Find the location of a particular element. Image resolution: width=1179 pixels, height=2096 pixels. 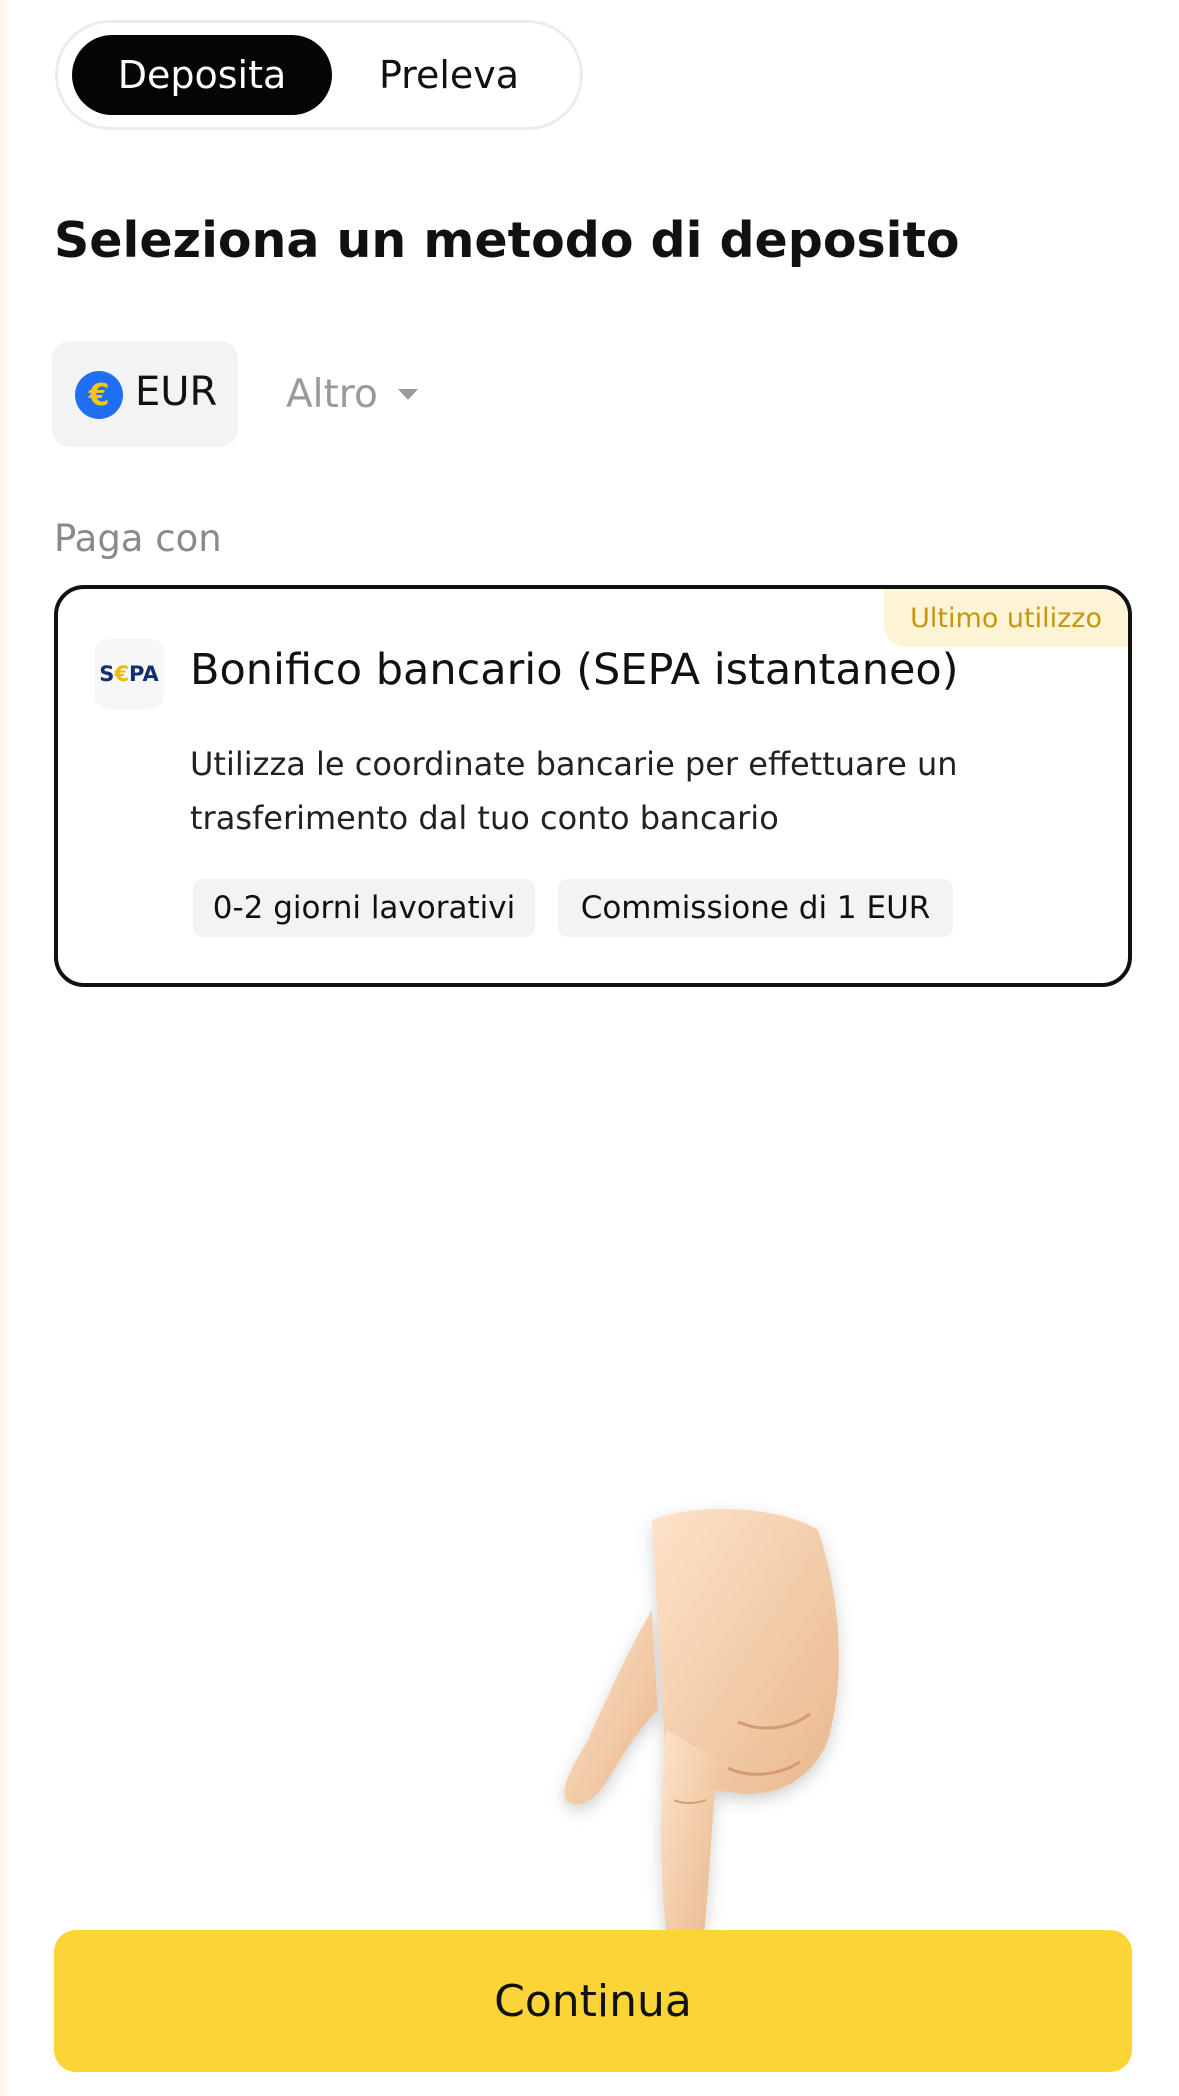

currency-chip-eur: € EUR is located at coordinates (145, 394).